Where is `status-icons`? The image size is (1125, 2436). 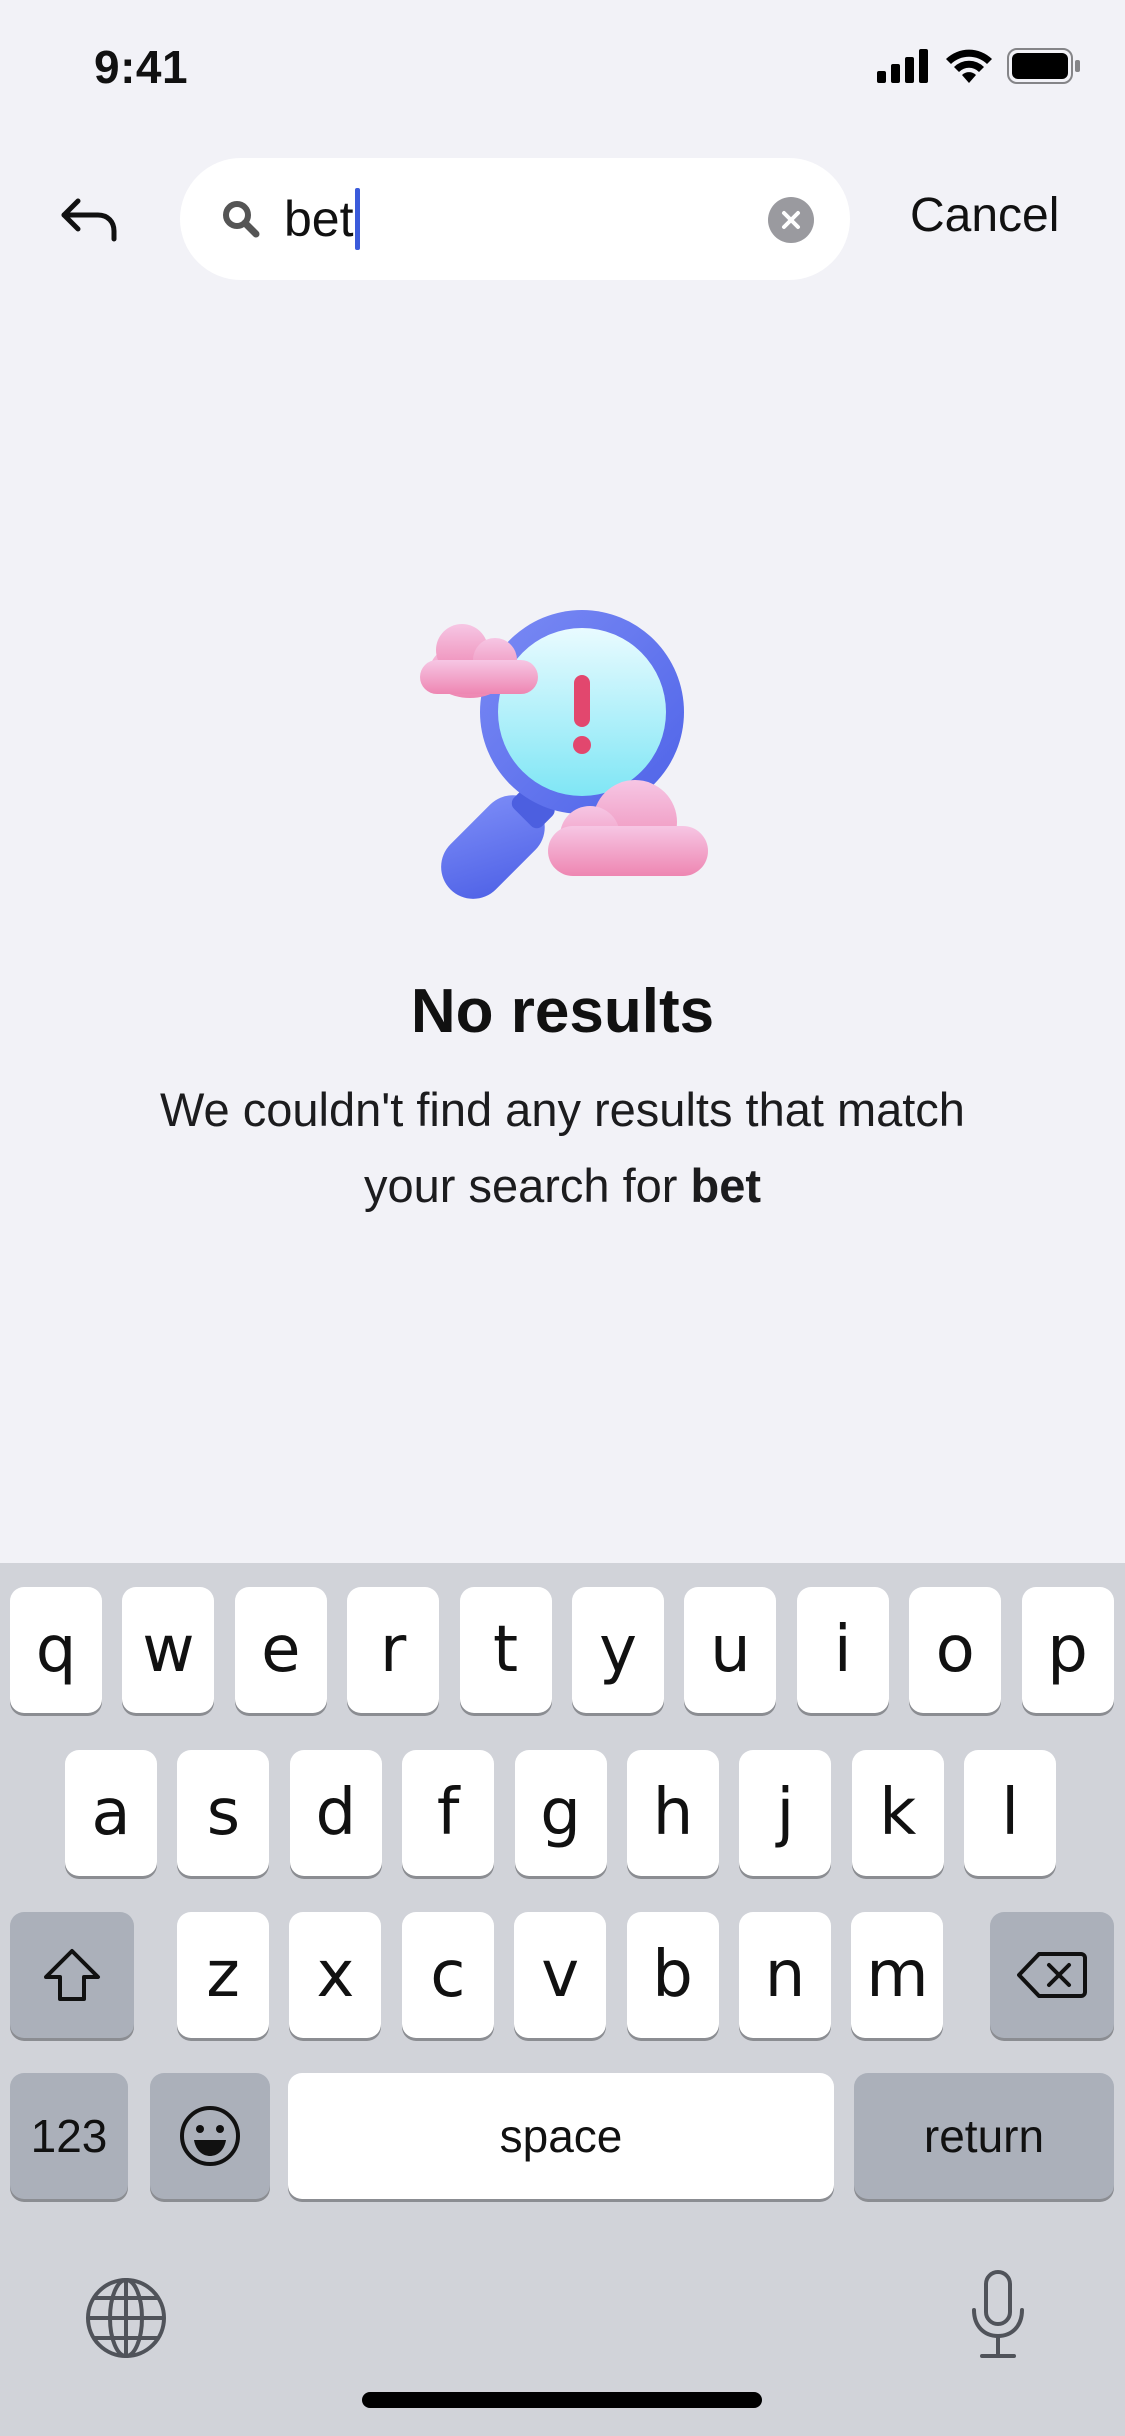
status-icons is located at coordinates (979, 66).